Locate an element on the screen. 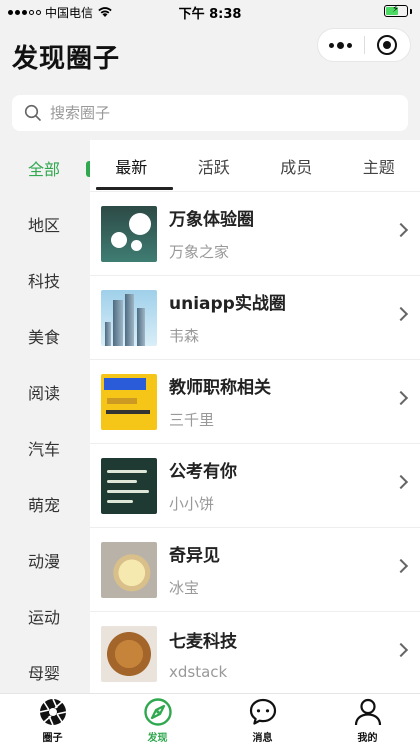 This screenshot has width=420, height=747. tab-latest: 最新 is located at coordinates (131, 165).